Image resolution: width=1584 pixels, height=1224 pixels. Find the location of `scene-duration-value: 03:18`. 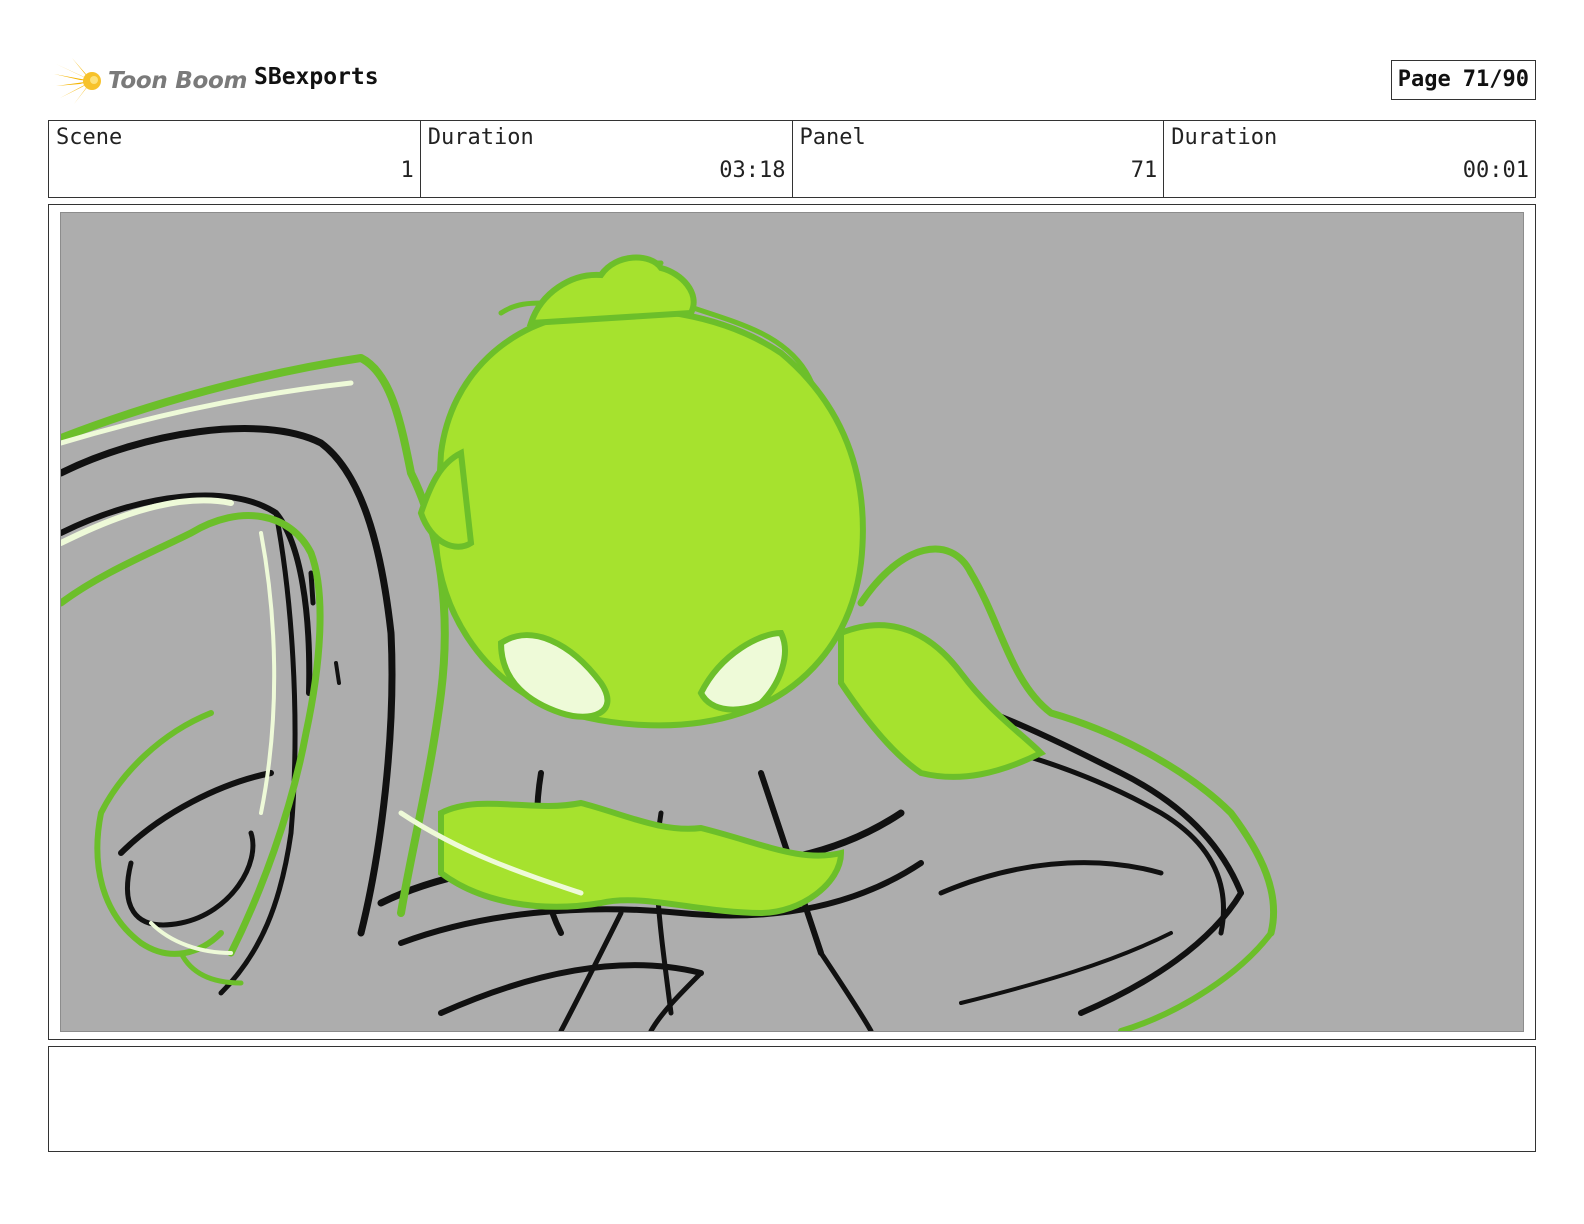

scene-duration-value: 03:18 is located at coordinates (752, 170).